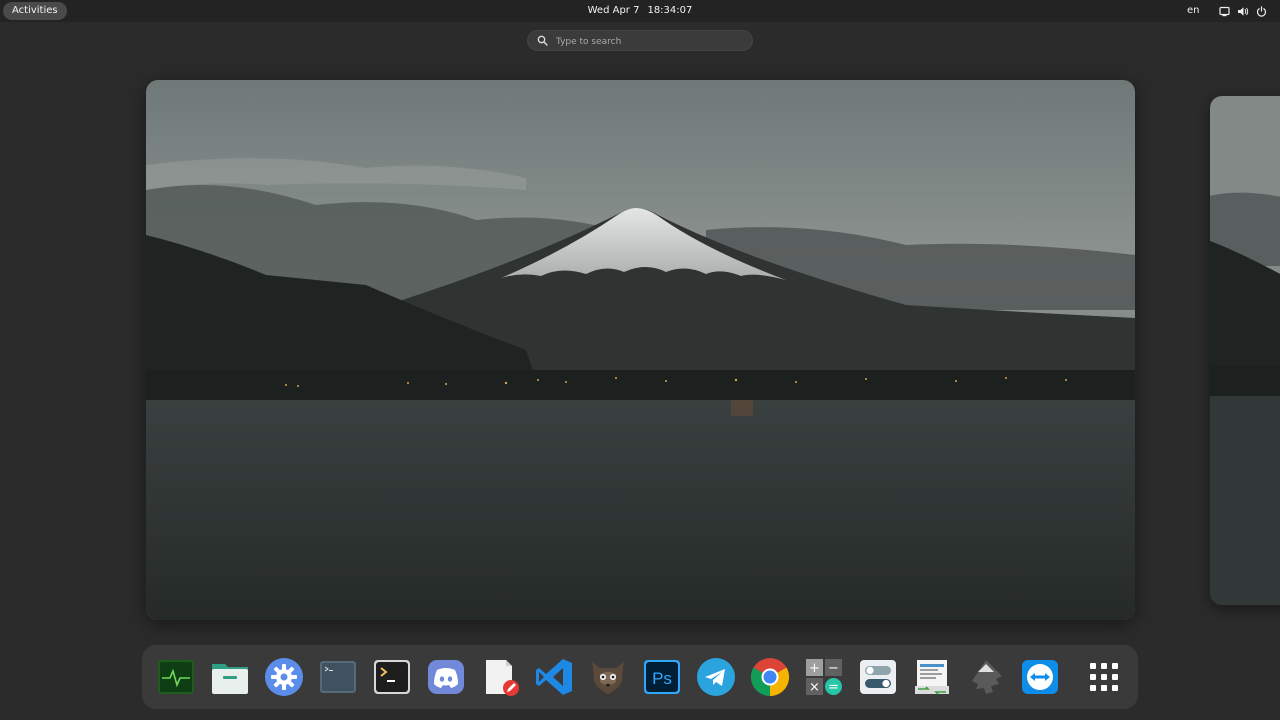 This screenshot has width=1280, height=720. I want to click on clock-date: Wed Apr 7, so click(613, 10).